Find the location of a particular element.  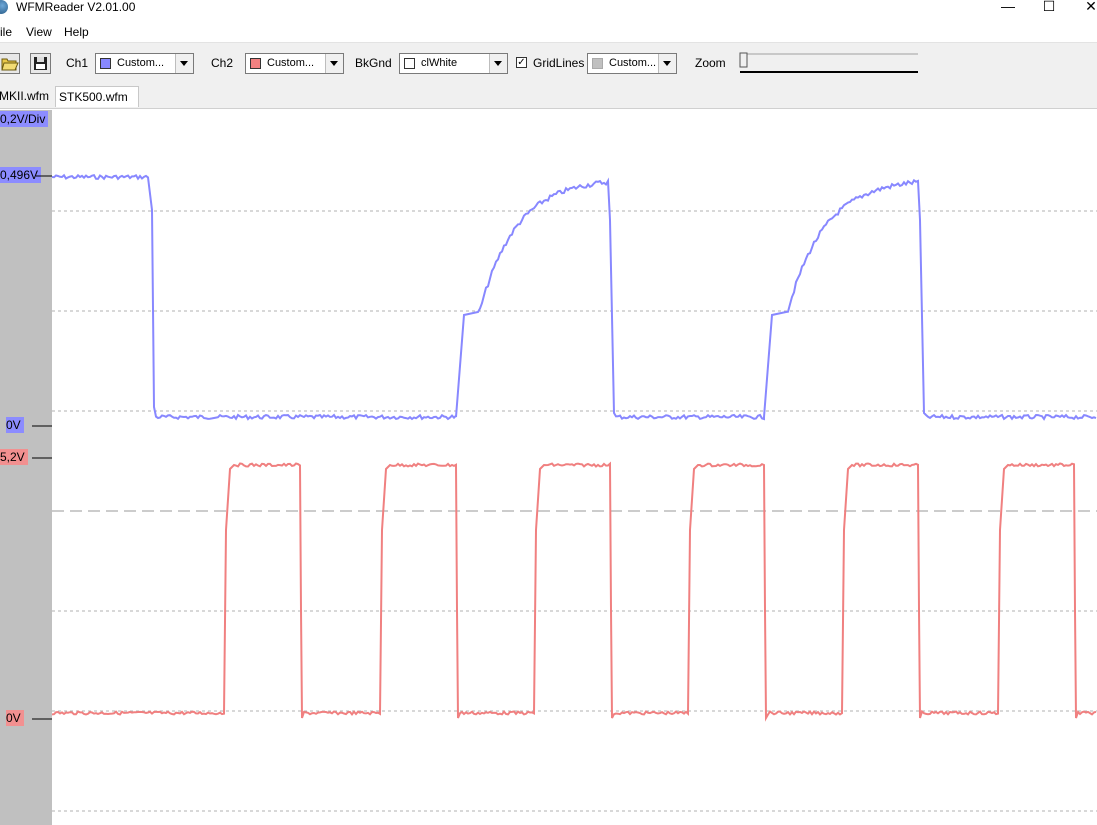

scale-ticks is located at coordinates (42, 447).